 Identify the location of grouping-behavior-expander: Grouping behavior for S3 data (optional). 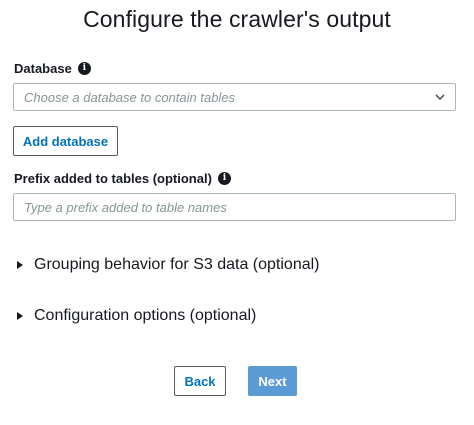
(168, 265).